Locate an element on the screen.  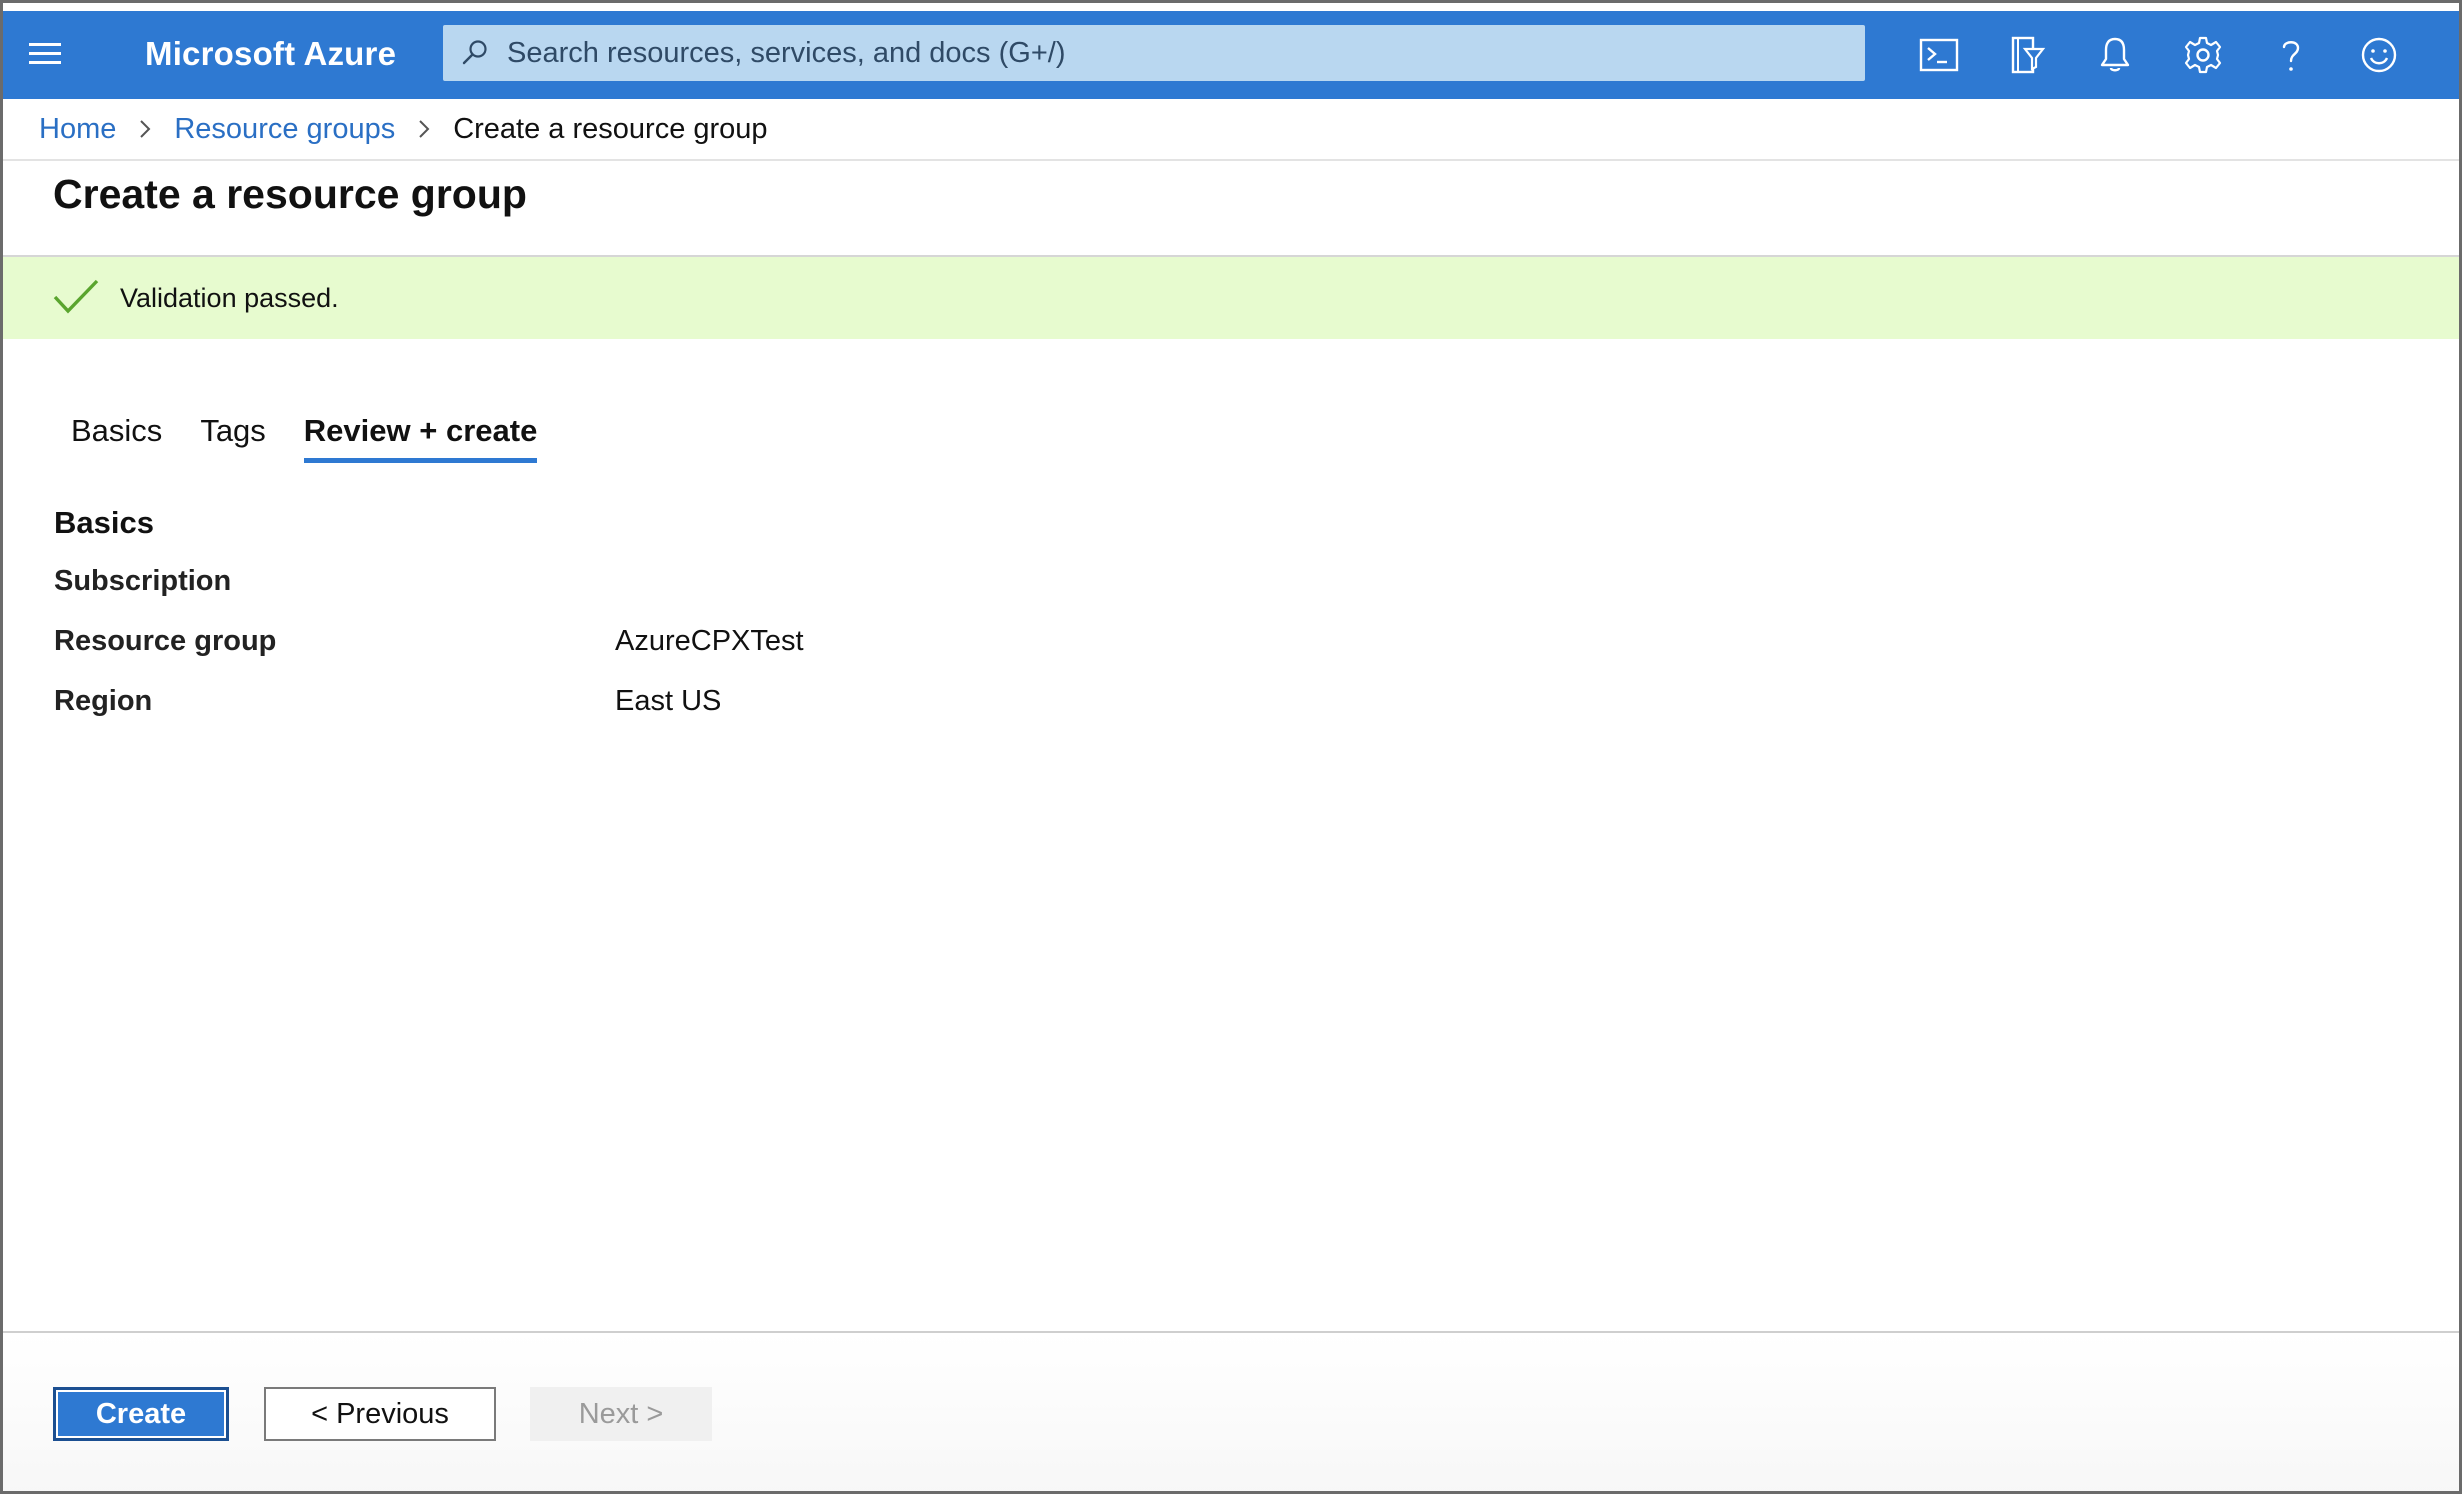
summary-section-heading: Basics is located at coordinates (104, 522).